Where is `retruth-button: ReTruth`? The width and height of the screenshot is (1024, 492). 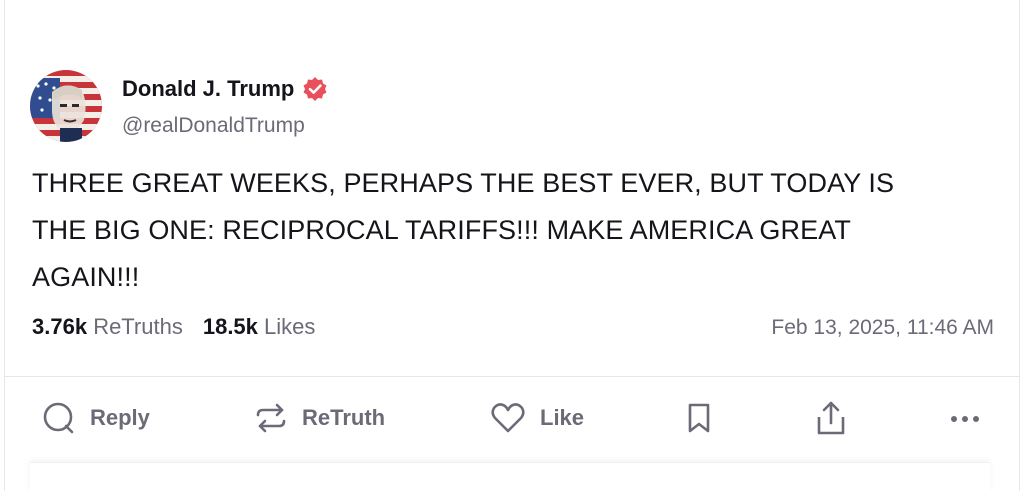 retruth-button: ReTruth is located at coordinates (319, 418).